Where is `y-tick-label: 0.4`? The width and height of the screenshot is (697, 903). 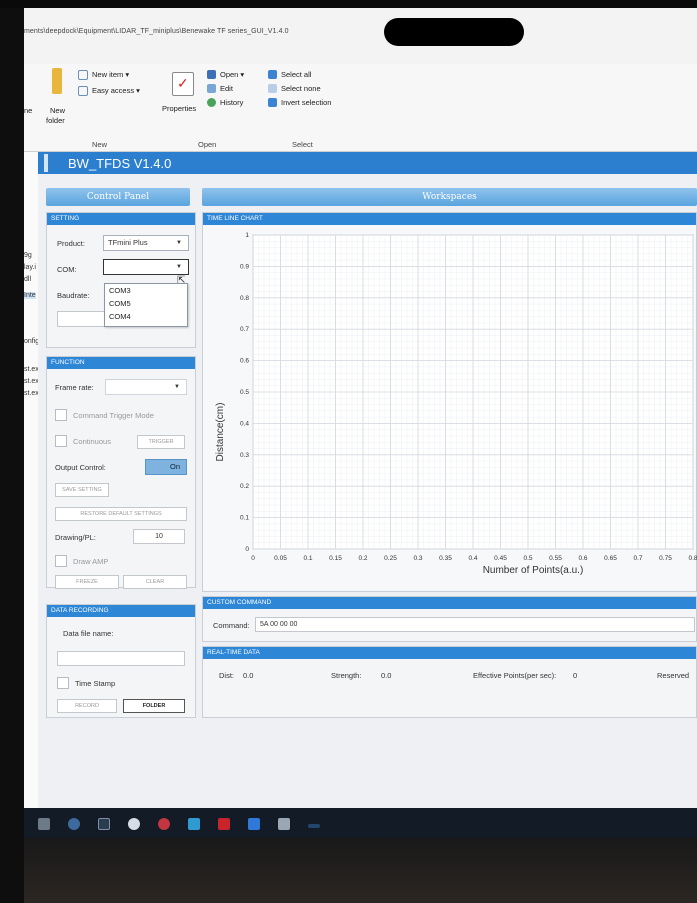 y-tick-label: 0.4 is located at coordinates (244, 423).